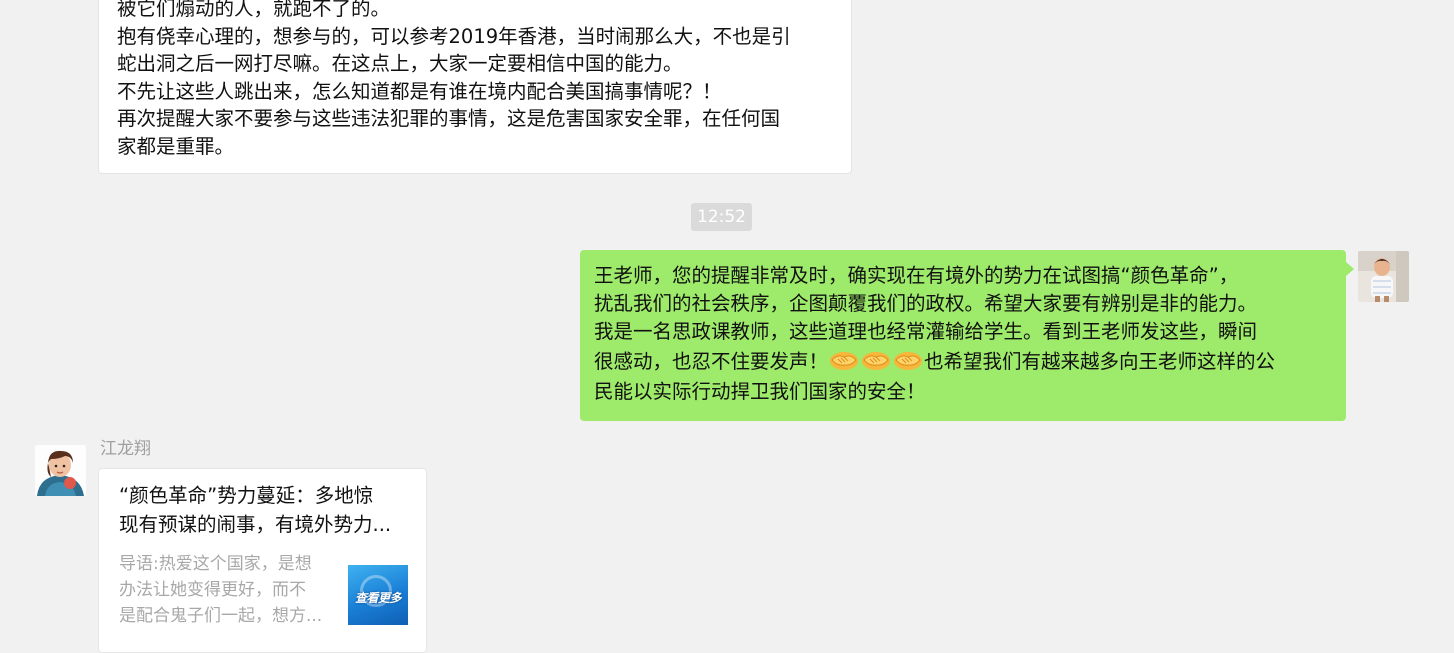 Image resolution: width=1454 pixels, height=653 pixels. What do you see at coordinates (721, 217) in the screenshot?
I see `message-timestamp: 12:52` at bounding box center [721, 217].